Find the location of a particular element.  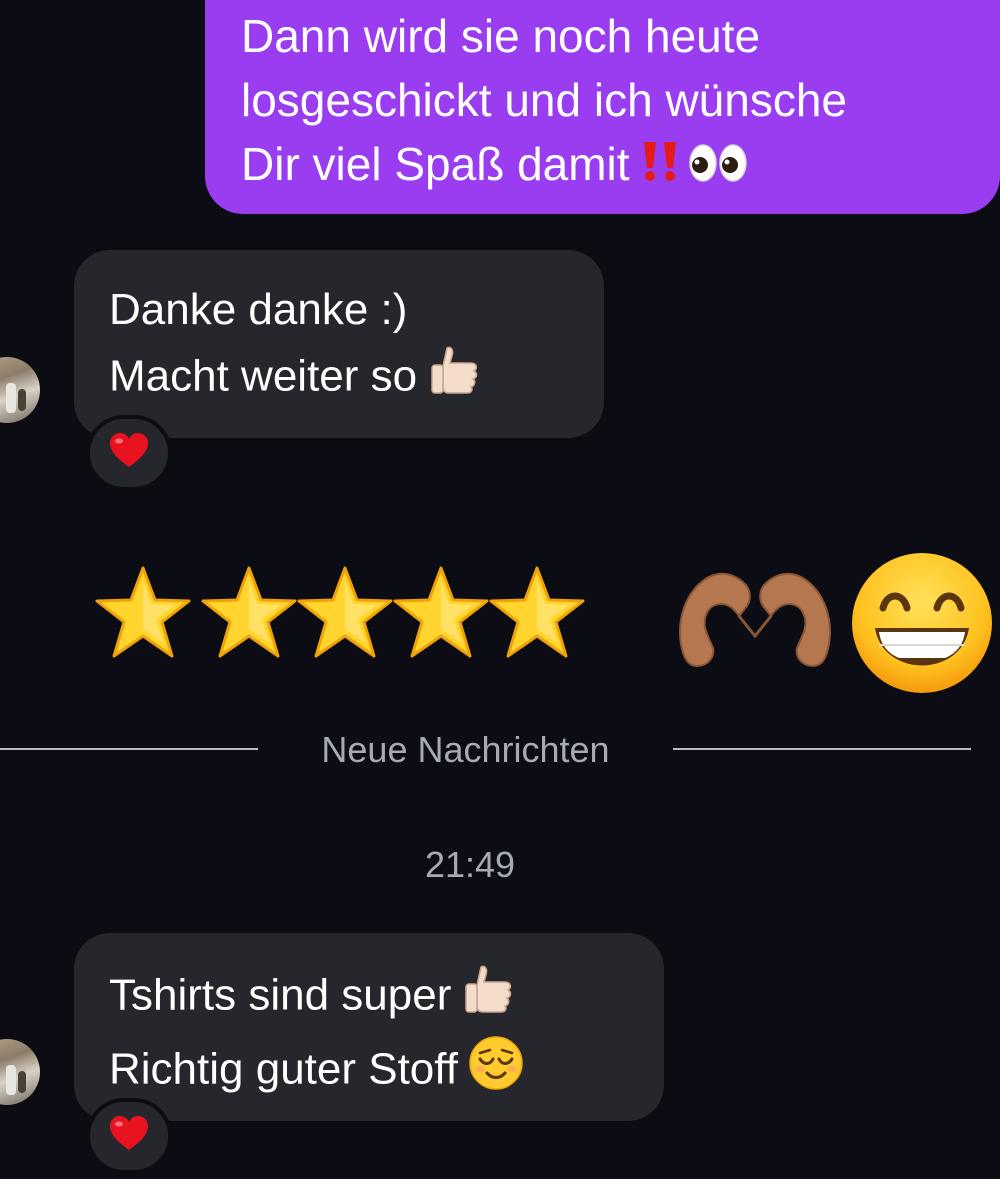

message-text: Tshirts sind super is located at coordinates (280, 995).